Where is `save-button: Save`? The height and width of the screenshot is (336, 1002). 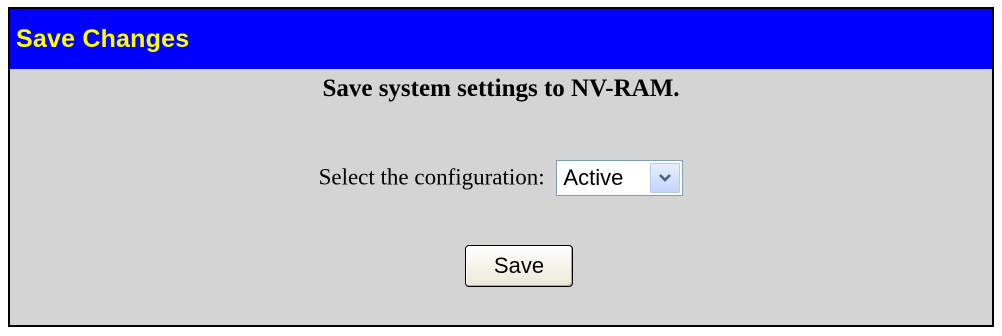
save-button: Save is located at coordinates (519, 266).